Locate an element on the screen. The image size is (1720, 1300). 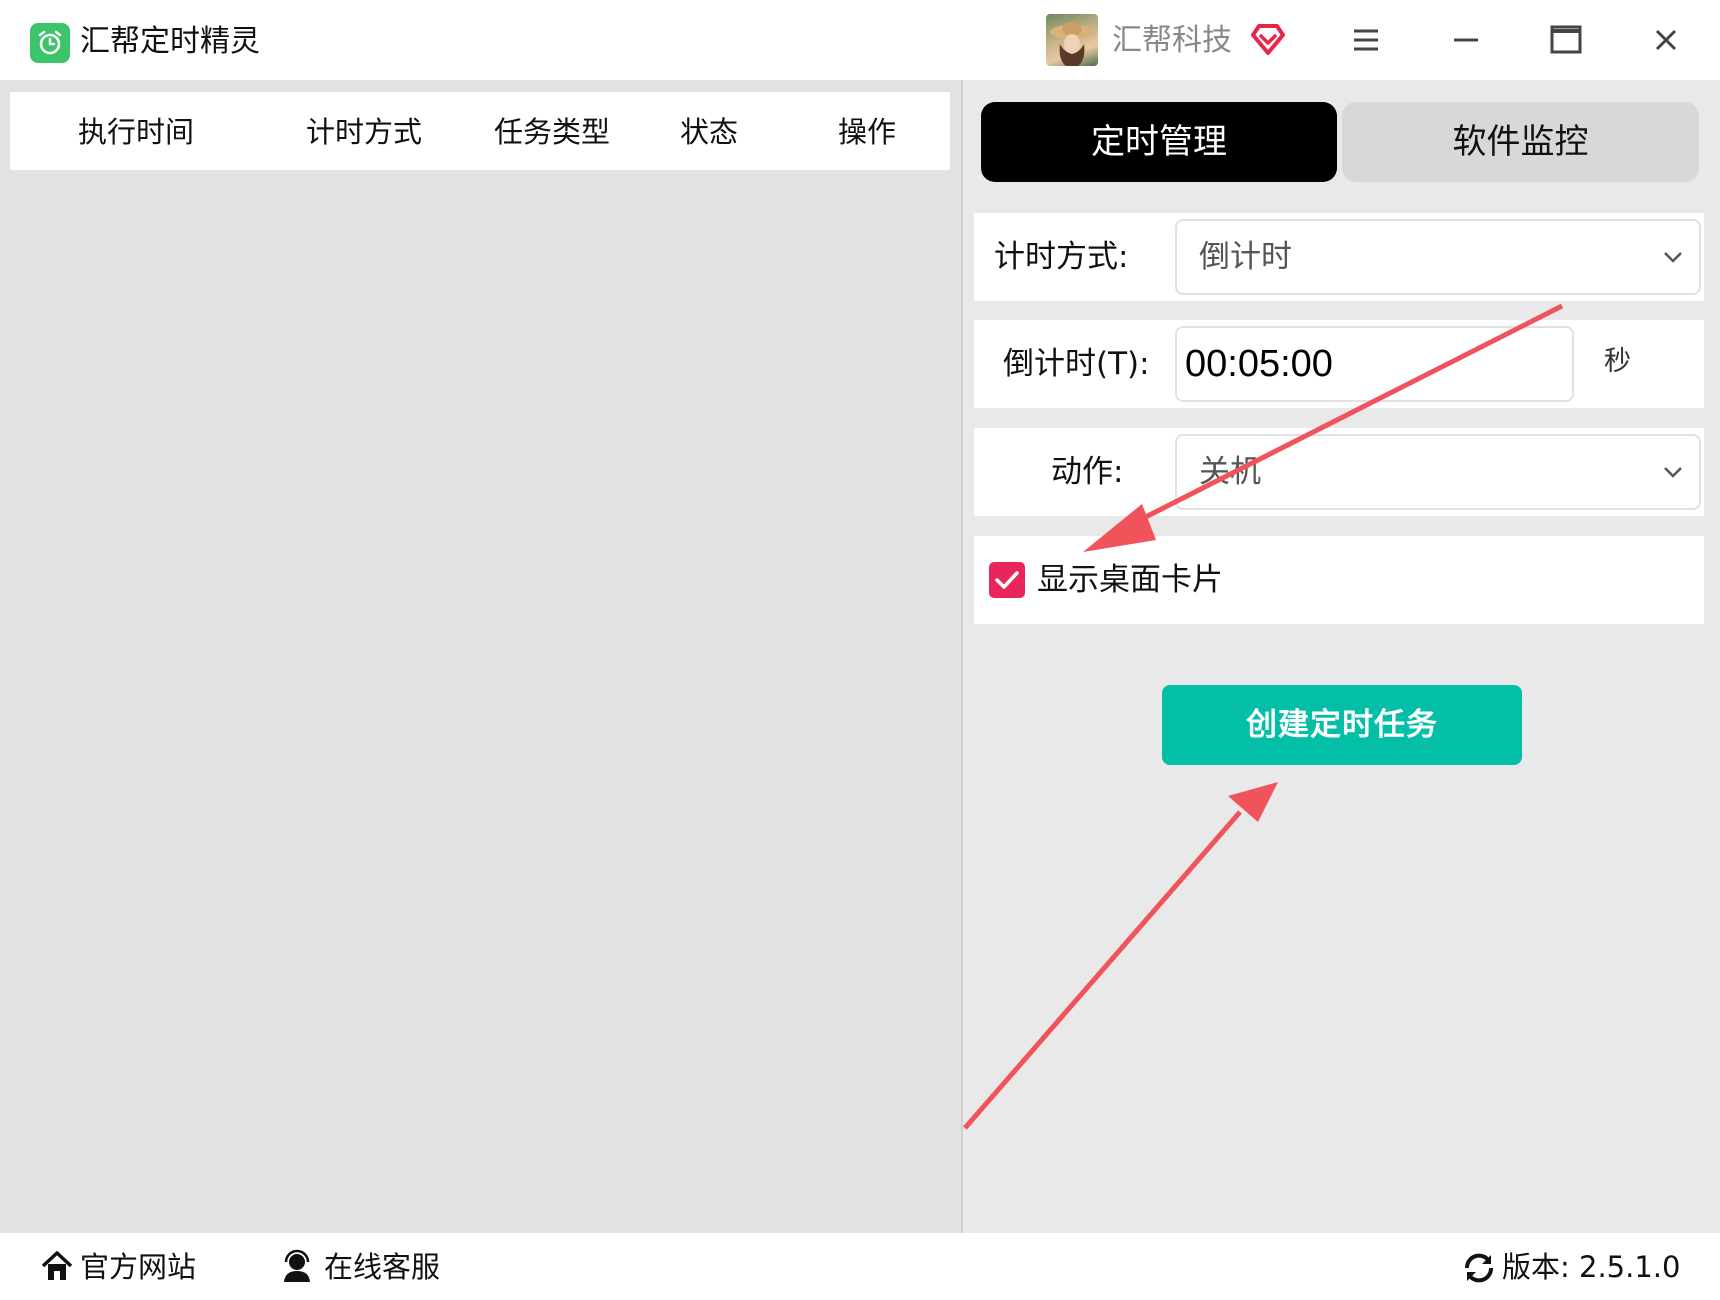
column-header-execute-time: 执行时间 is located at coordinates (136, 132).